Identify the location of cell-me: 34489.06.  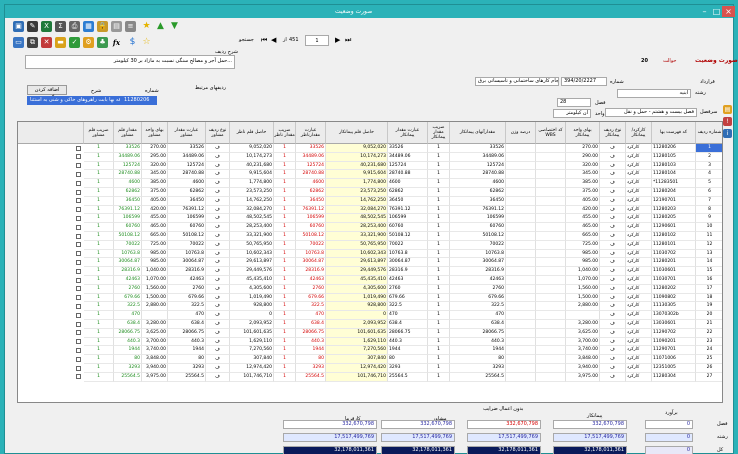
(187, 157).